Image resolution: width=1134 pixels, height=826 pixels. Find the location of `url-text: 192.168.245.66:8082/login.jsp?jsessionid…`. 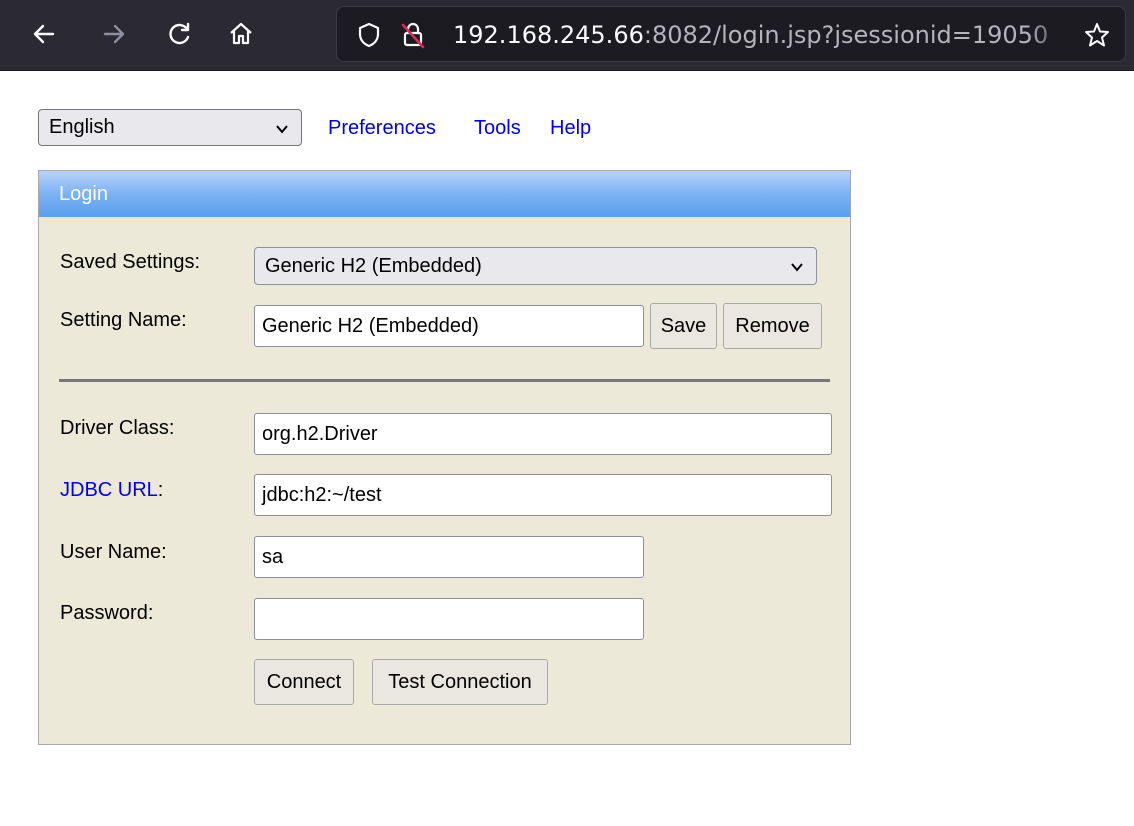

url-text: 192.168.245.66:8082/login.jsp?jsessionid… is located at coordinates (763, 35).